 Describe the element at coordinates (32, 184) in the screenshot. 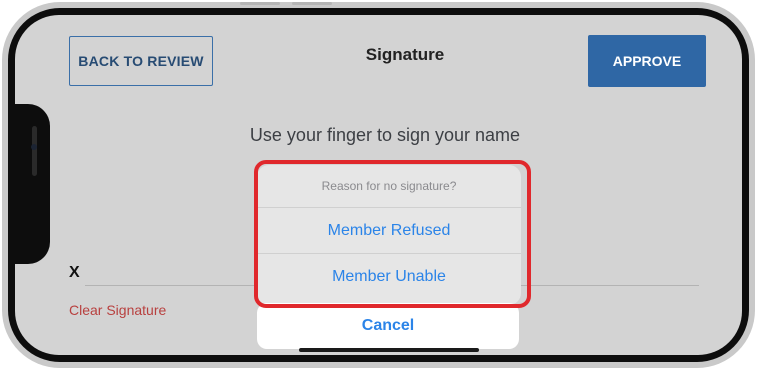

I see `camera-notch` at that location.